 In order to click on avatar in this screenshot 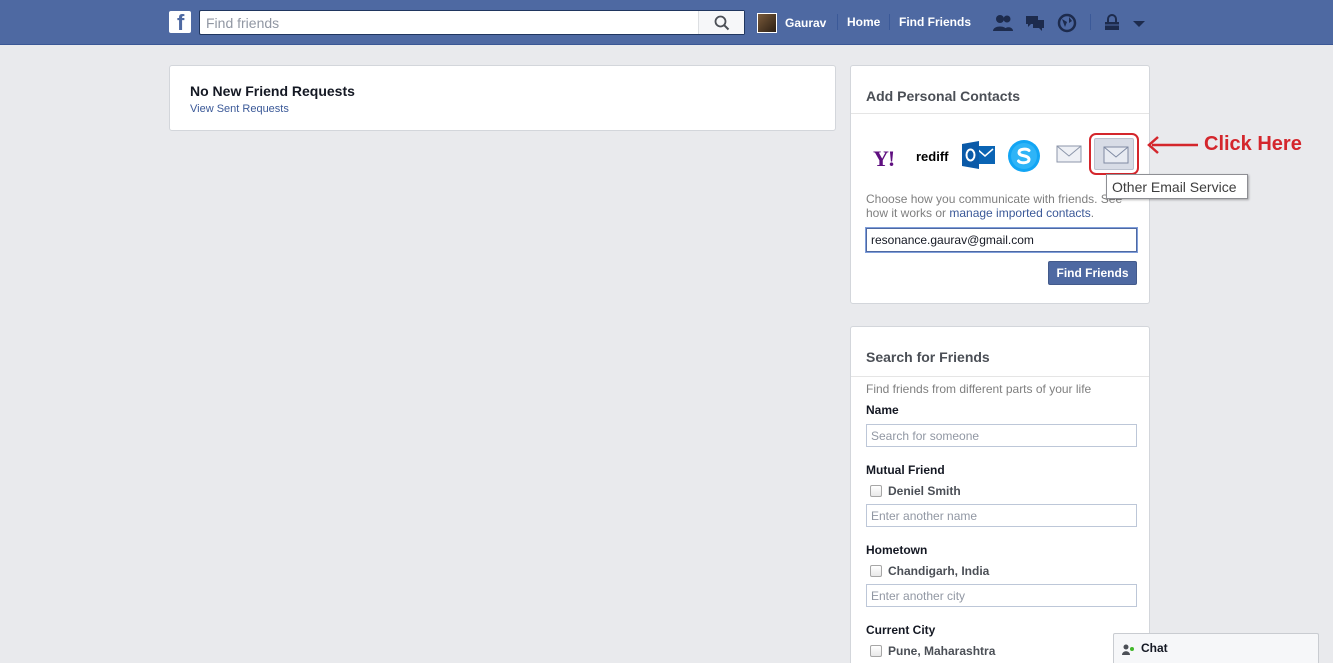, I will do `click(767, 23)`.